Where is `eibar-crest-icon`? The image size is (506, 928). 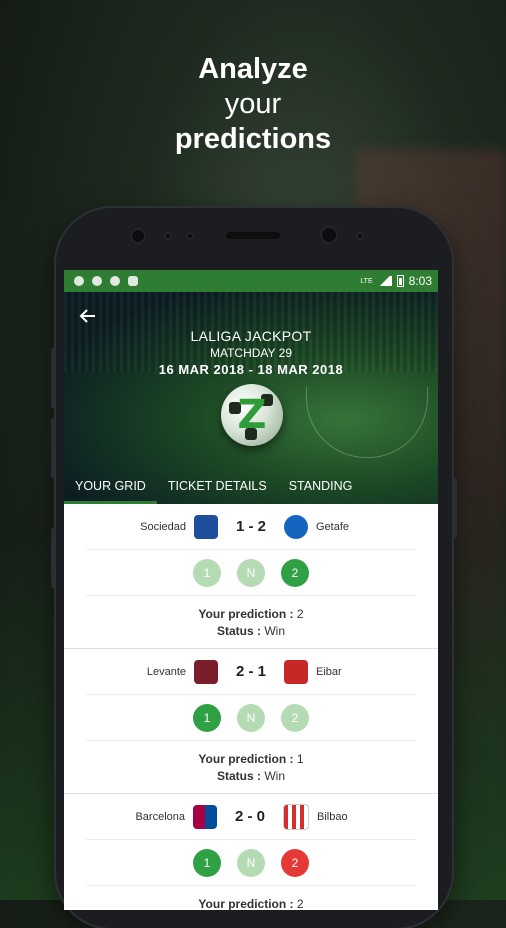
eibar-crest-icon is located at coordinates (296, 671).